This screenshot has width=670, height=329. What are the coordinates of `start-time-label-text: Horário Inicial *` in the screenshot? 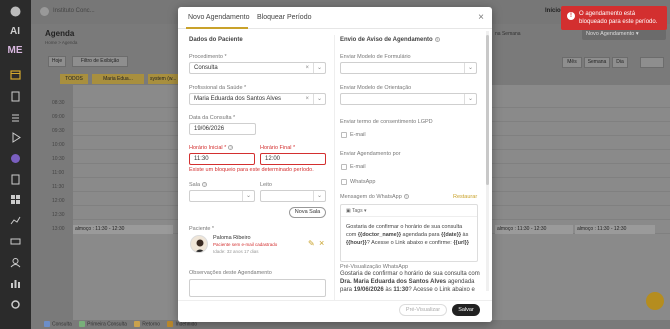 It's located at (208, 148).